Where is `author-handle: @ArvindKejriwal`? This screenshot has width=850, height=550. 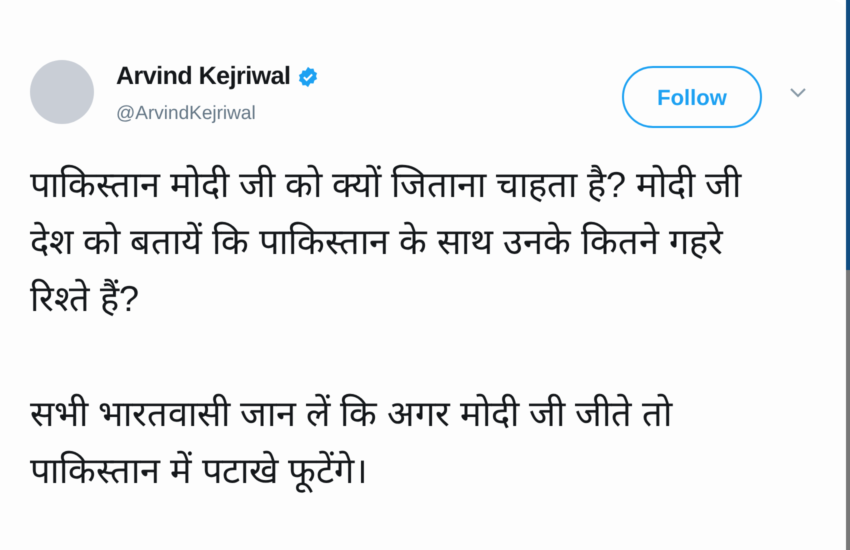 author-handle: @ArvindKejriwal is located at coordinates (186, 114).